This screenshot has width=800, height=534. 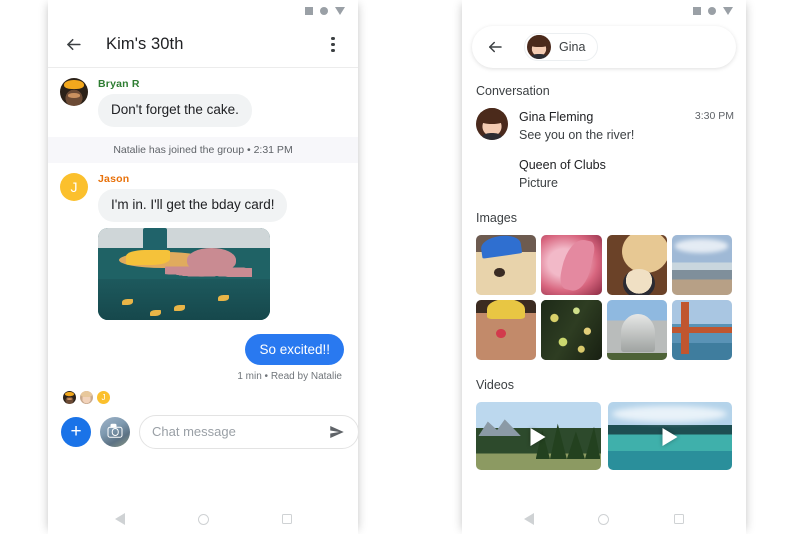 I want to click on message-bubble: Don't forget the cake., so click(x=175, y=110).